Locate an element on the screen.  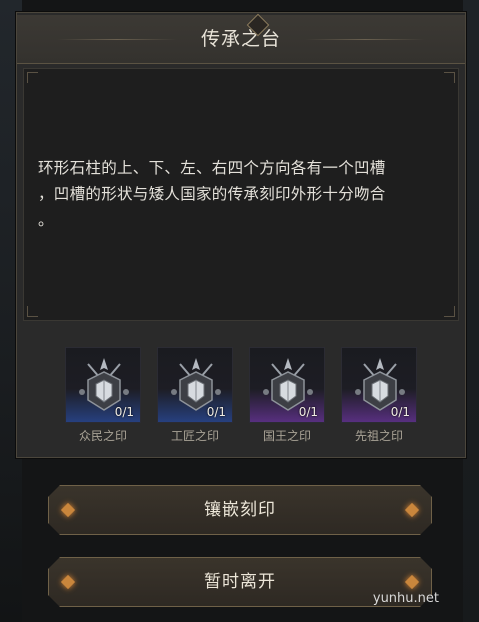
seal-slot-king: 0/1 国王之印 is located at coordinates (287, 397).